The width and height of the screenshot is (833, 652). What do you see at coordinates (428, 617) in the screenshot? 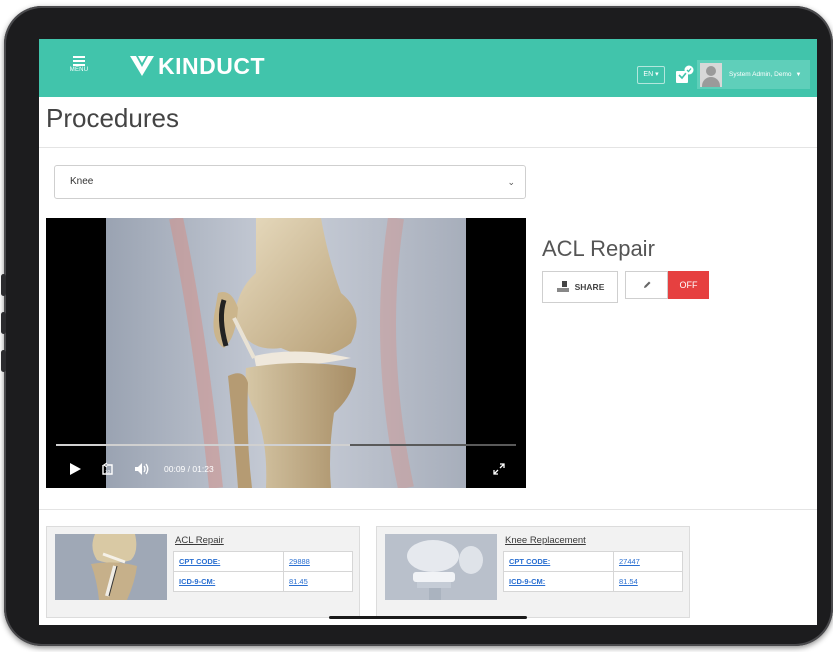
I see `home-indicator` at bounding box center [428, 617].